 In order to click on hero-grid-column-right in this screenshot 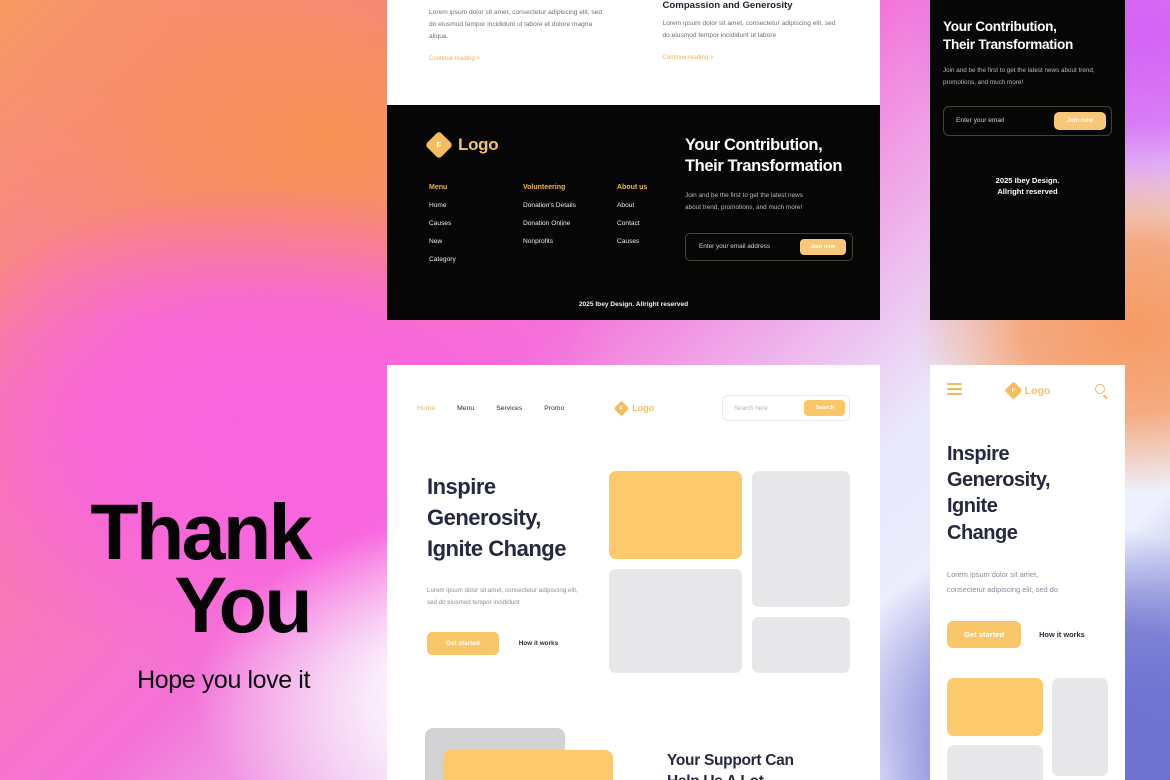, I will do `click(801, 572)`.